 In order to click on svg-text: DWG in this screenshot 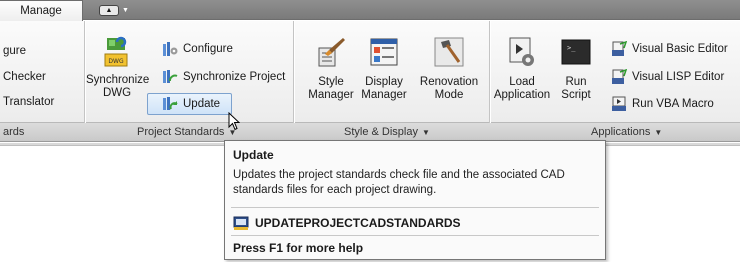, I will do `click(116, 61)`.